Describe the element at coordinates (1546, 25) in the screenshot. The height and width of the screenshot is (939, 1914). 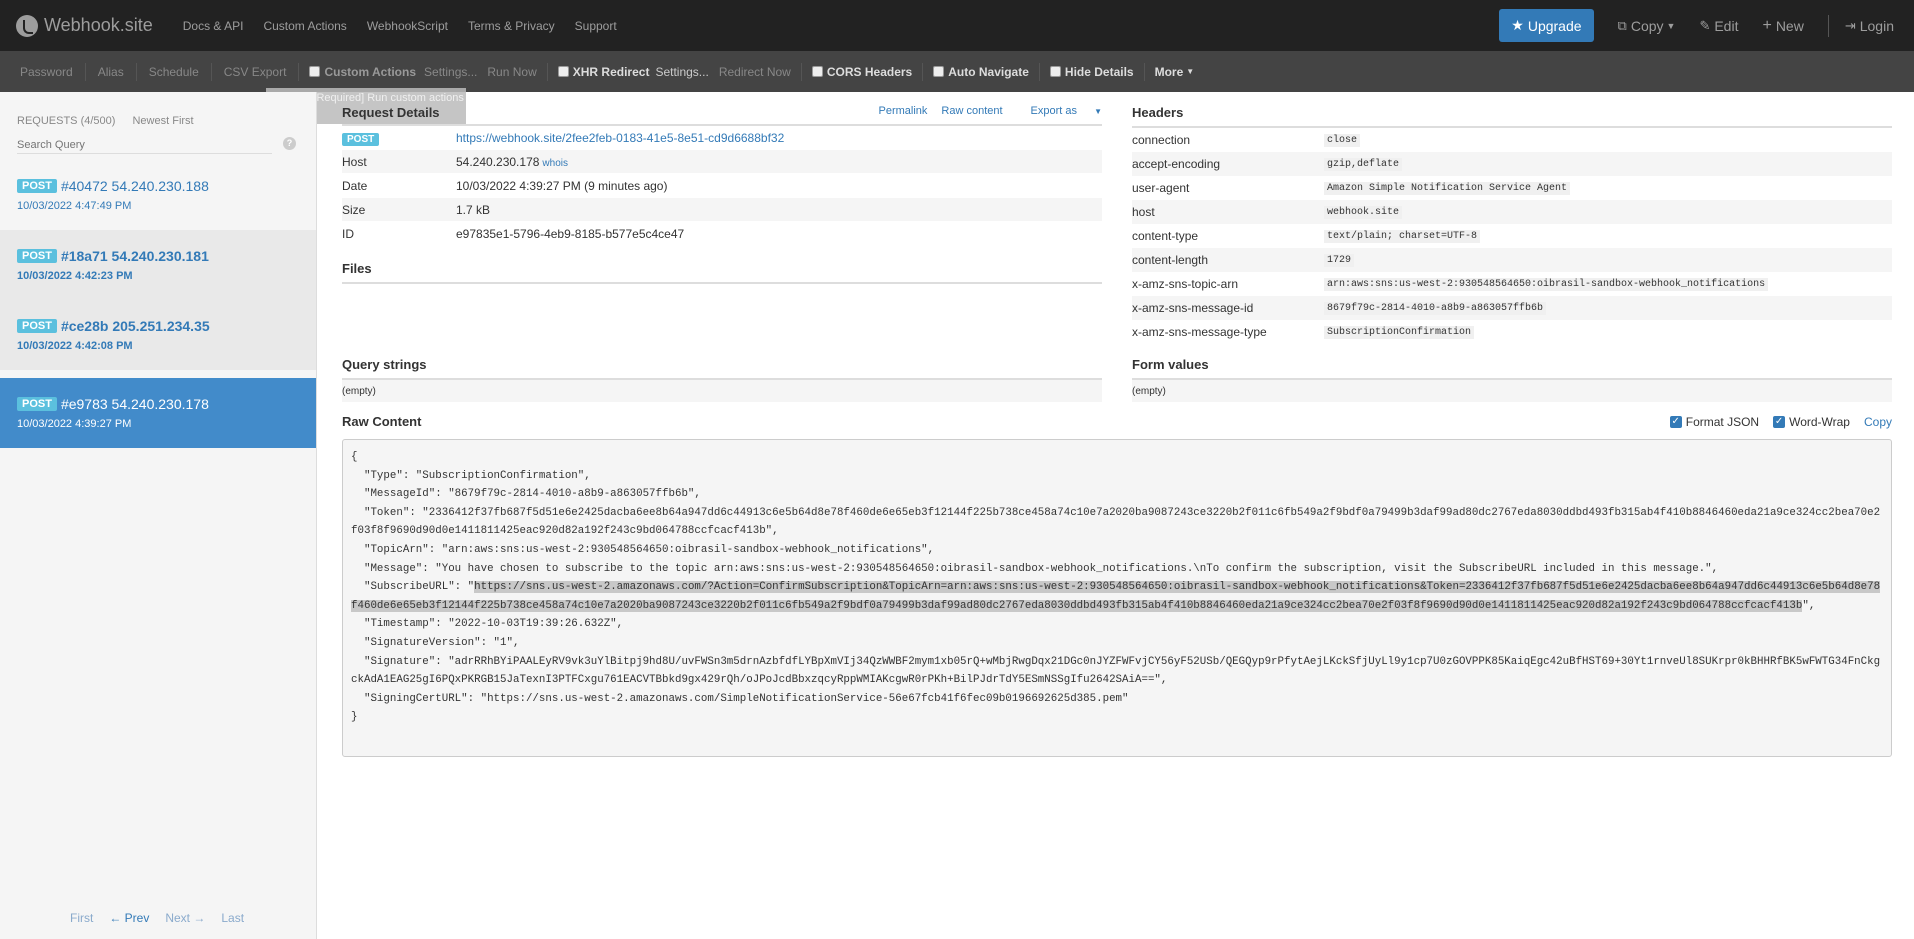
I see `upgrade-button: ★ Upgrade` at that location.